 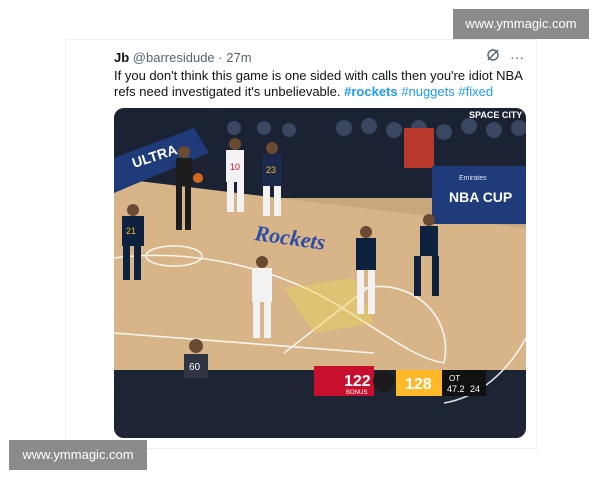 I want to click on watermark-top: www.ymmagic.com, so click(x=521, y=24).